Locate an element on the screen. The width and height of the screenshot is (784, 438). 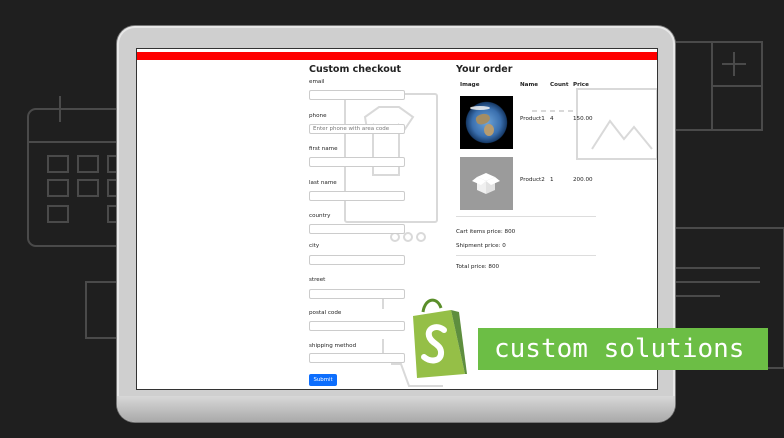
submit-button: Submit is located at coordinates (323, 380).